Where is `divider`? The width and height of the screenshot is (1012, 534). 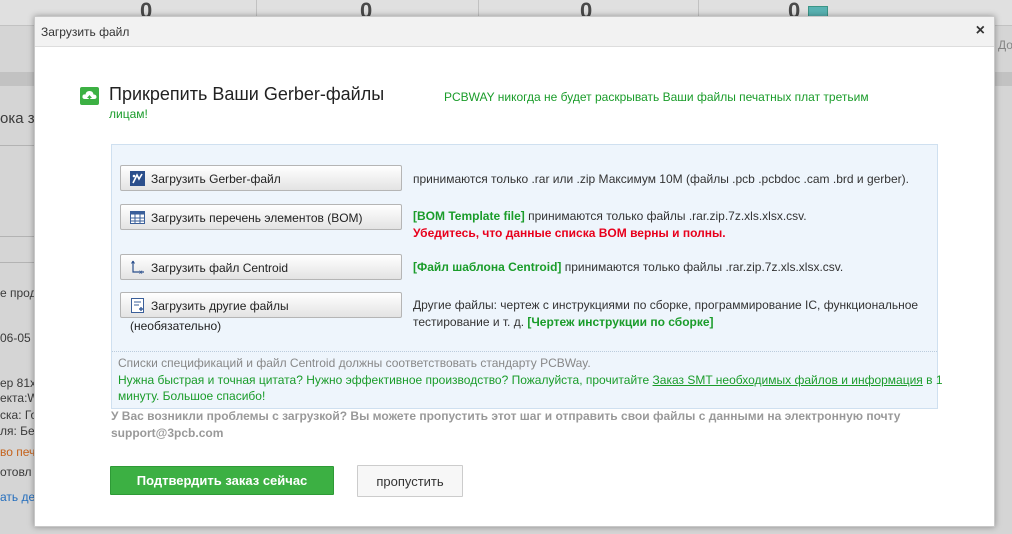
divider is located at coordinates (524, 351).